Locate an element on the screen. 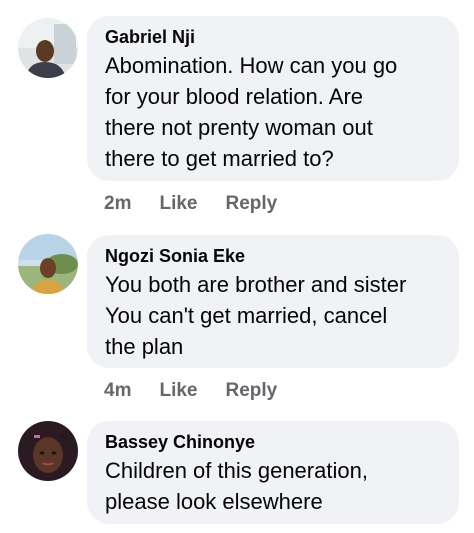 The image size is (474, 533). comment-author: Gabriel Nji is located at coordinates (274, 37).